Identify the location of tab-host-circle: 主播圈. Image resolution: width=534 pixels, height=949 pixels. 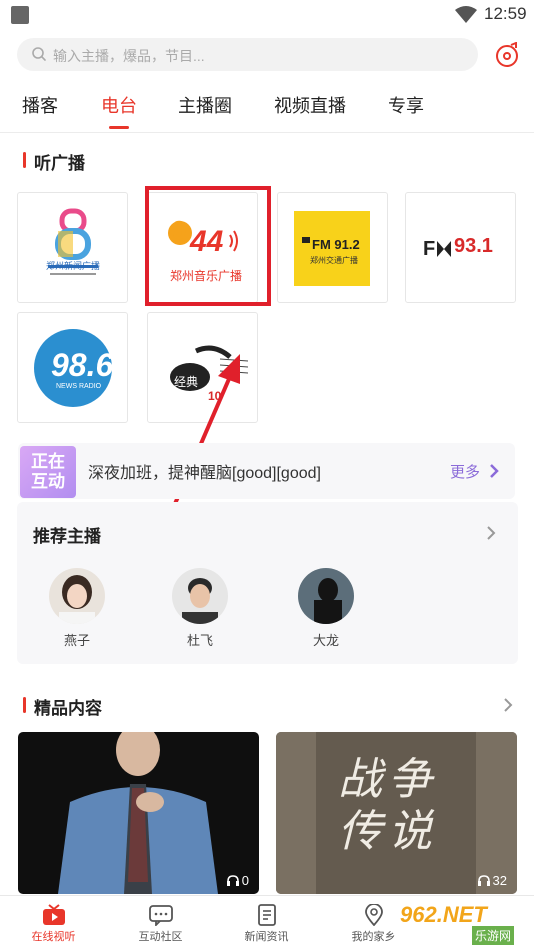
(205, 105).